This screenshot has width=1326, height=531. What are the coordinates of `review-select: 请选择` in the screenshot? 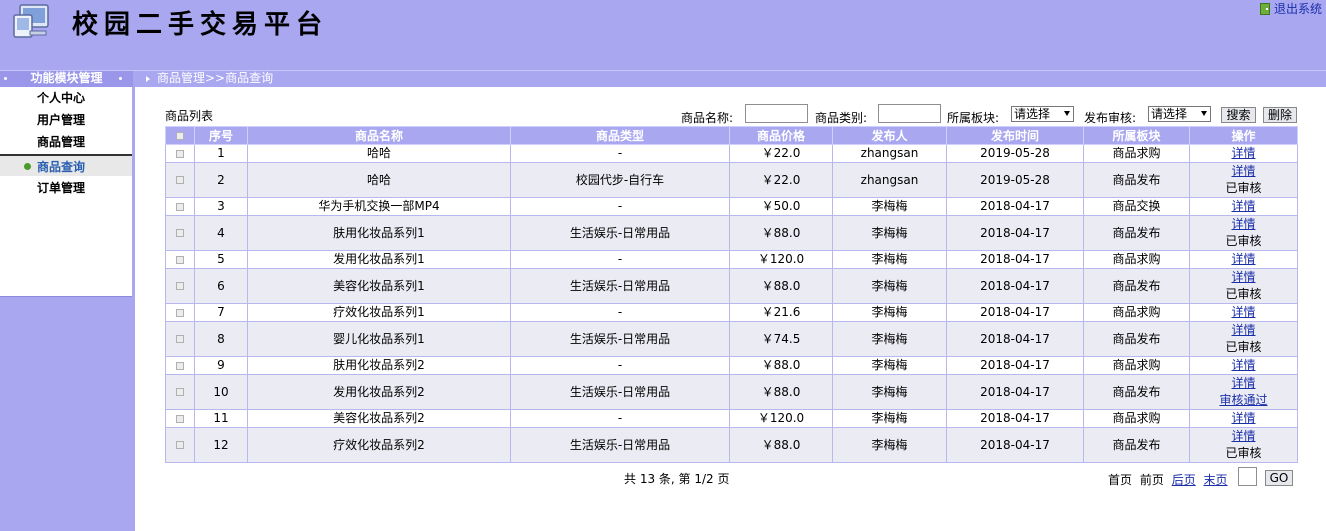 It's located at (1179, 114).